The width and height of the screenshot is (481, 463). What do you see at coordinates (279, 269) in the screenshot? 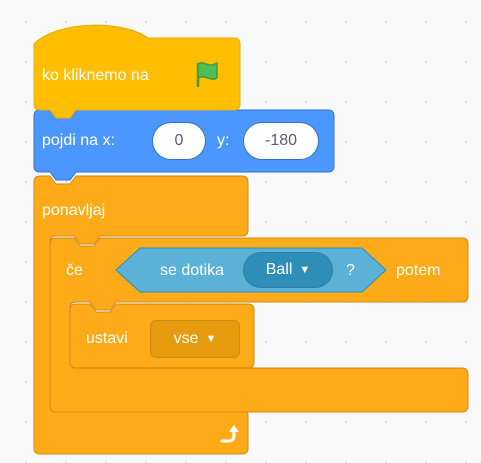
I see `touching-target-text: Ball` at bounding box center [279, 269].